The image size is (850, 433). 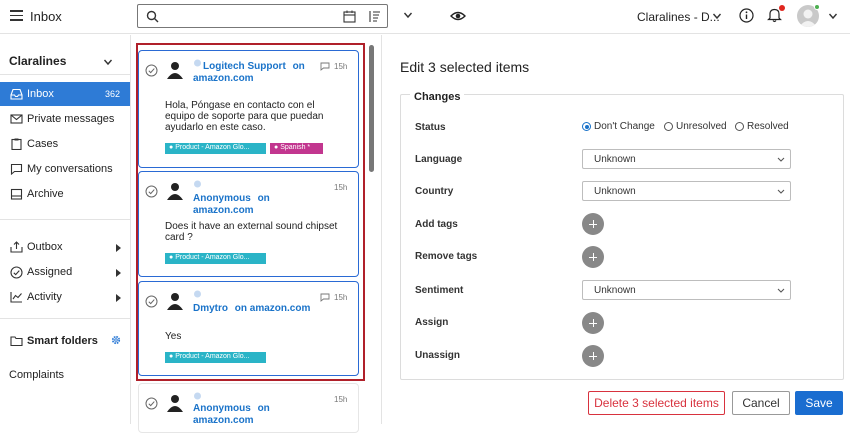 What do you see at coordinates (593, 356) in the screenshot?
I see `unassign-button` at bounding box center [593, 356].